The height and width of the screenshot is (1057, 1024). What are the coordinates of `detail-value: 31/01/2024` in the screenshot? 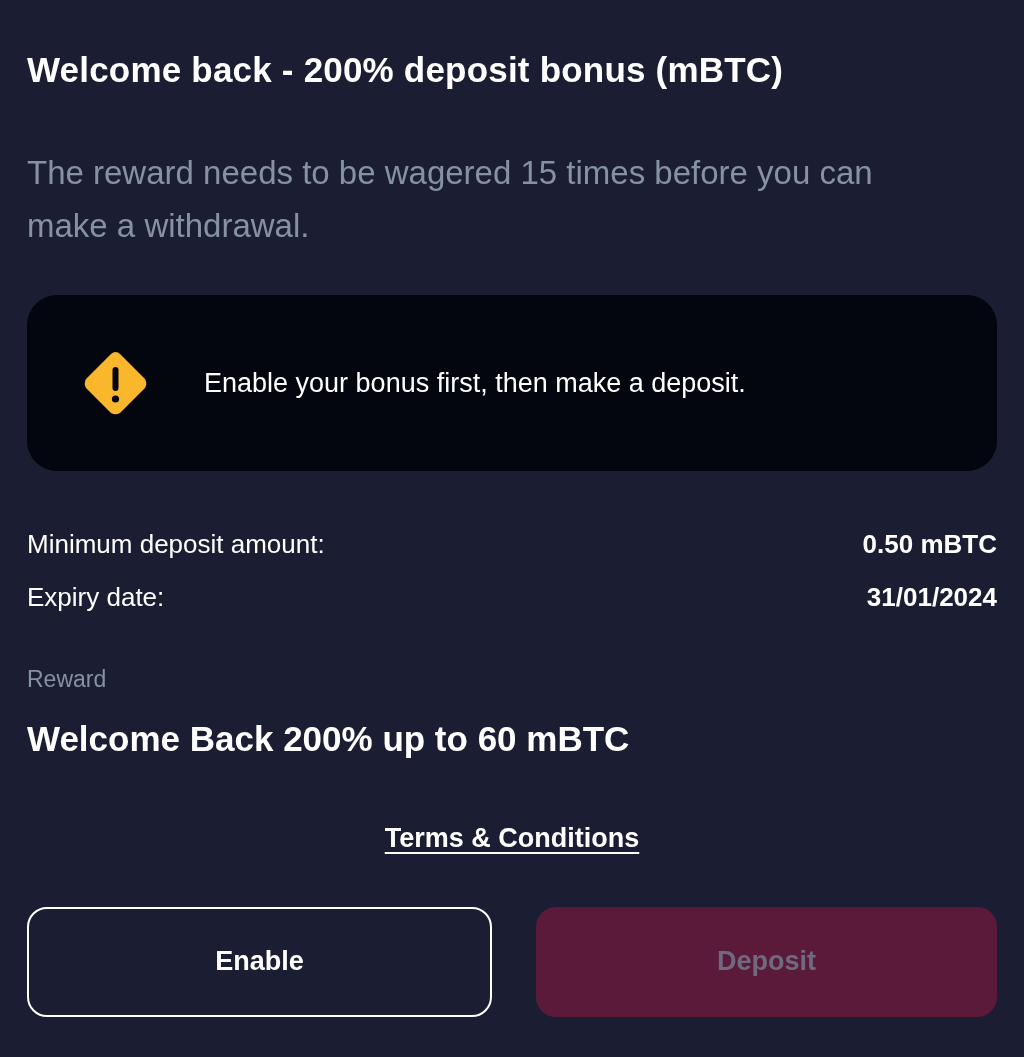 It's located at (931, 597).